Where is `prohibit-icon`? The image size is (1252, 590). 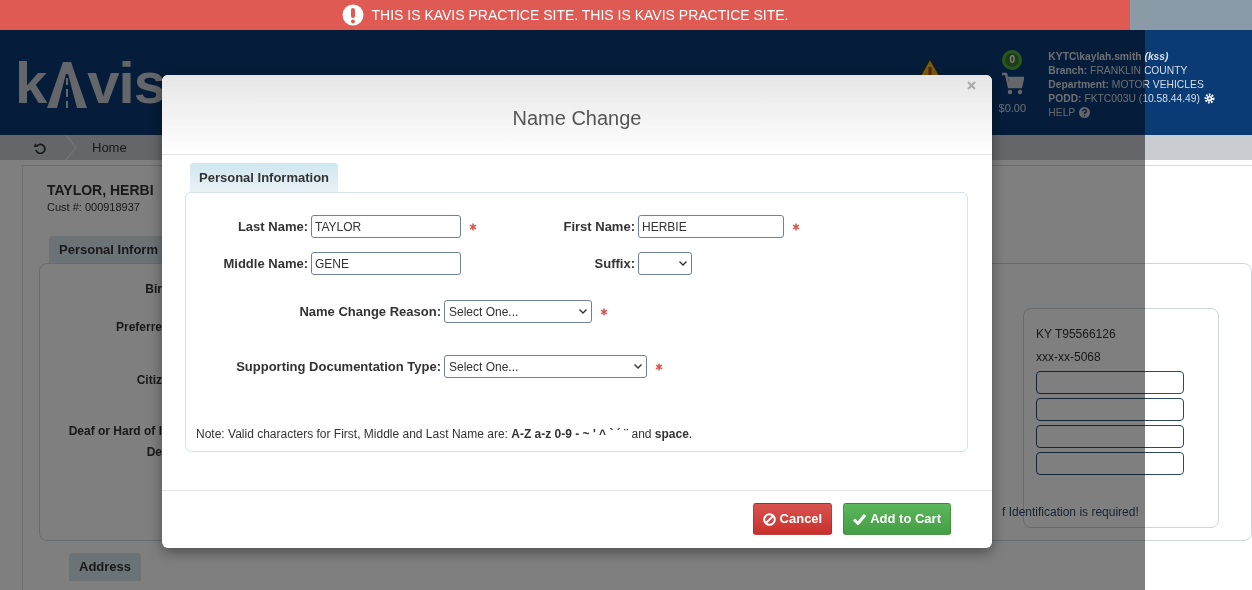
prohibit-icon is located at coordinates (769, 519).